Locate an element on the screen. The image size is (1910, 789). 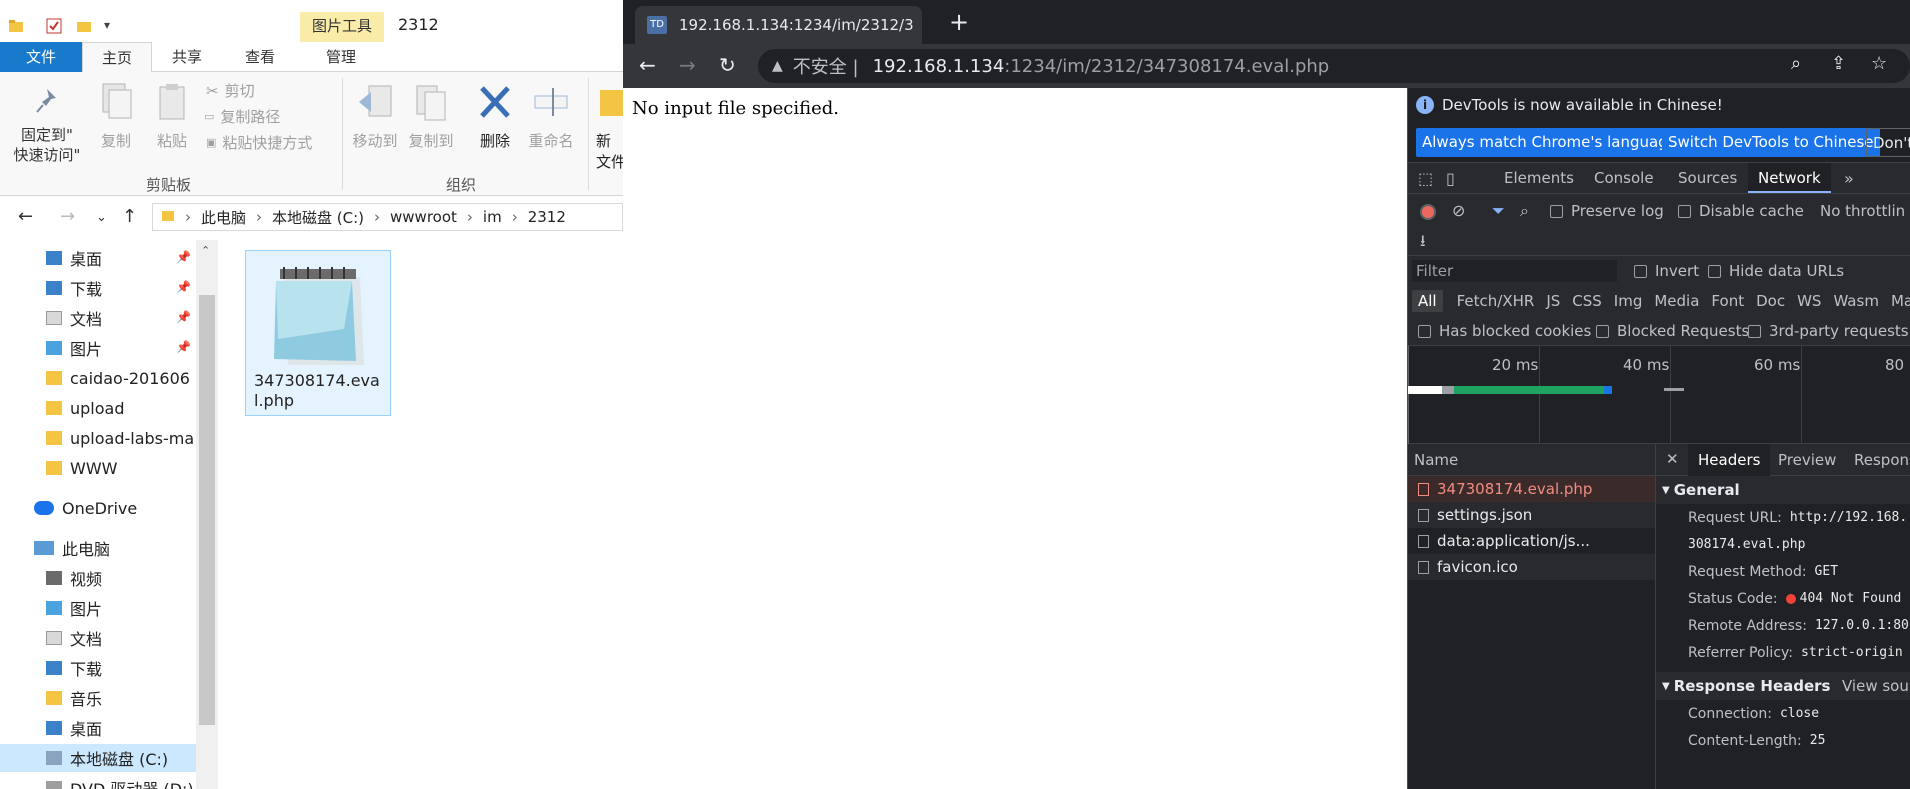
general-section-header: ▼ General is located at coordinates (1783, 490).